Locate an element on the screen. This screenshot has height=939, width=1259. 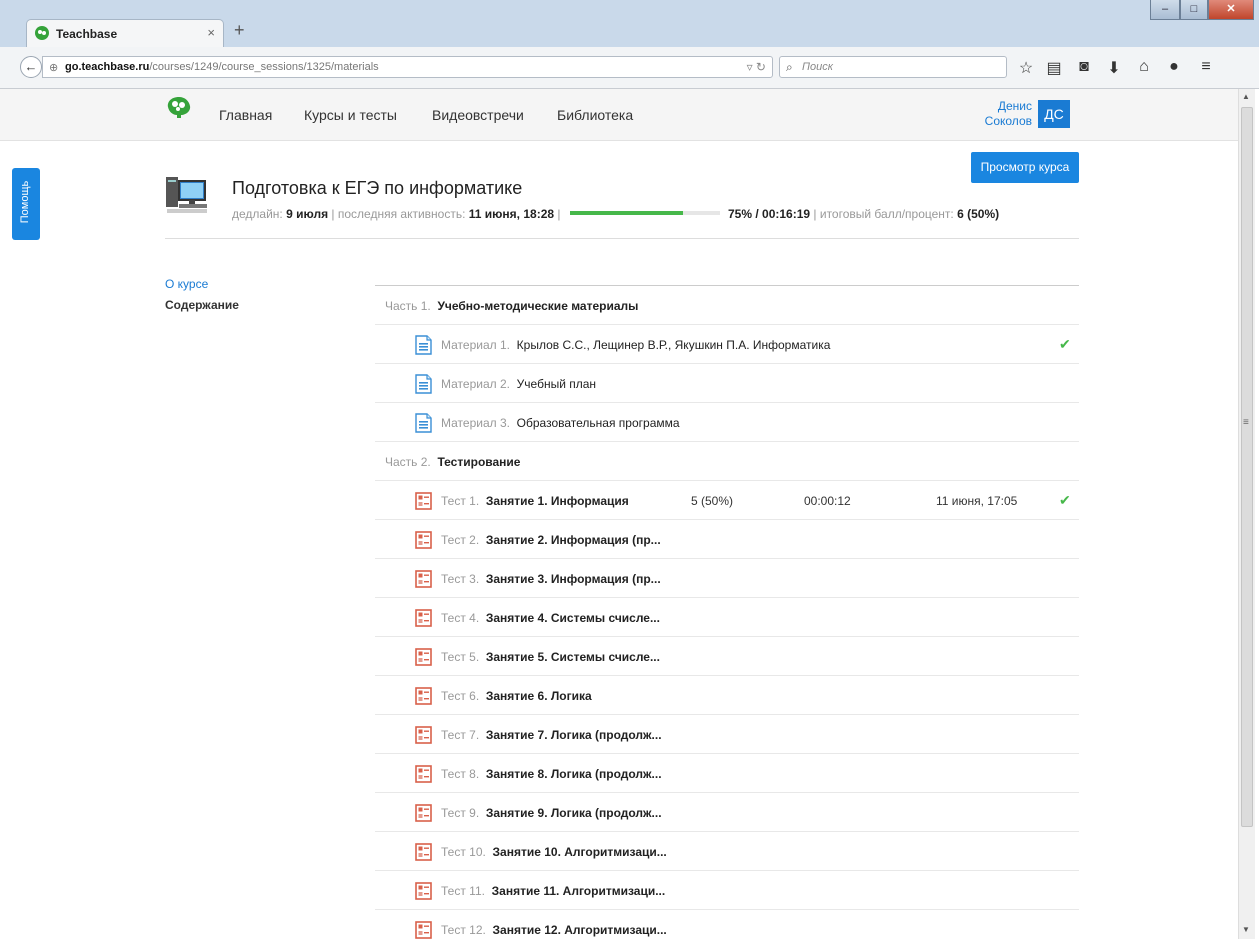
item-number: Тест 3. is located at coordinates (460, 579).